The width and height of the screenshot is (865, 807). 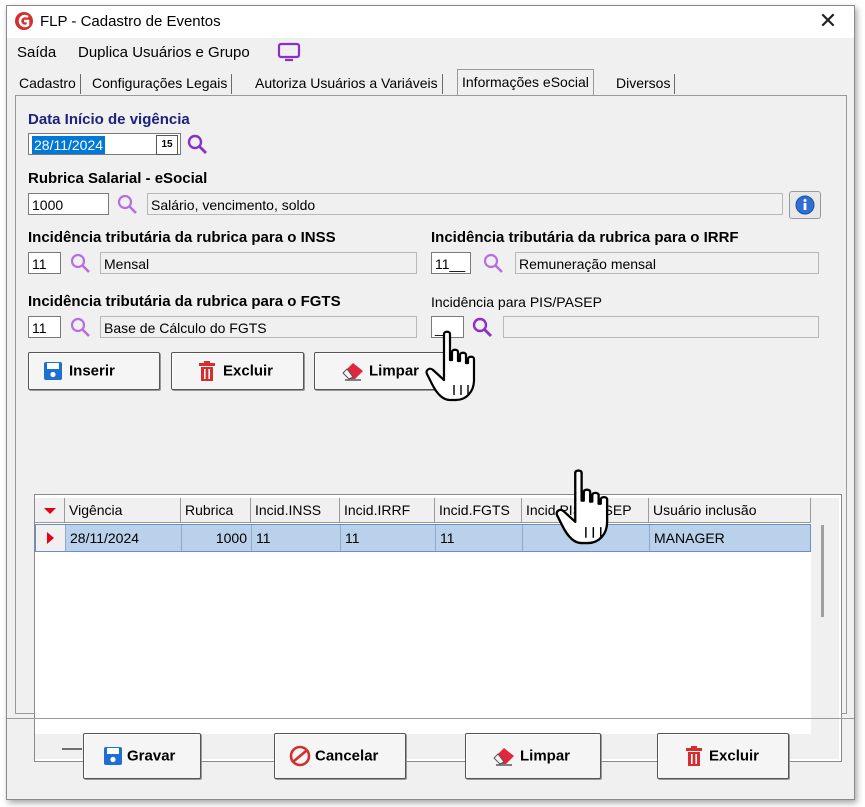 I want to click on cell-incid-irrf: 11, so click(x=388, y=538).